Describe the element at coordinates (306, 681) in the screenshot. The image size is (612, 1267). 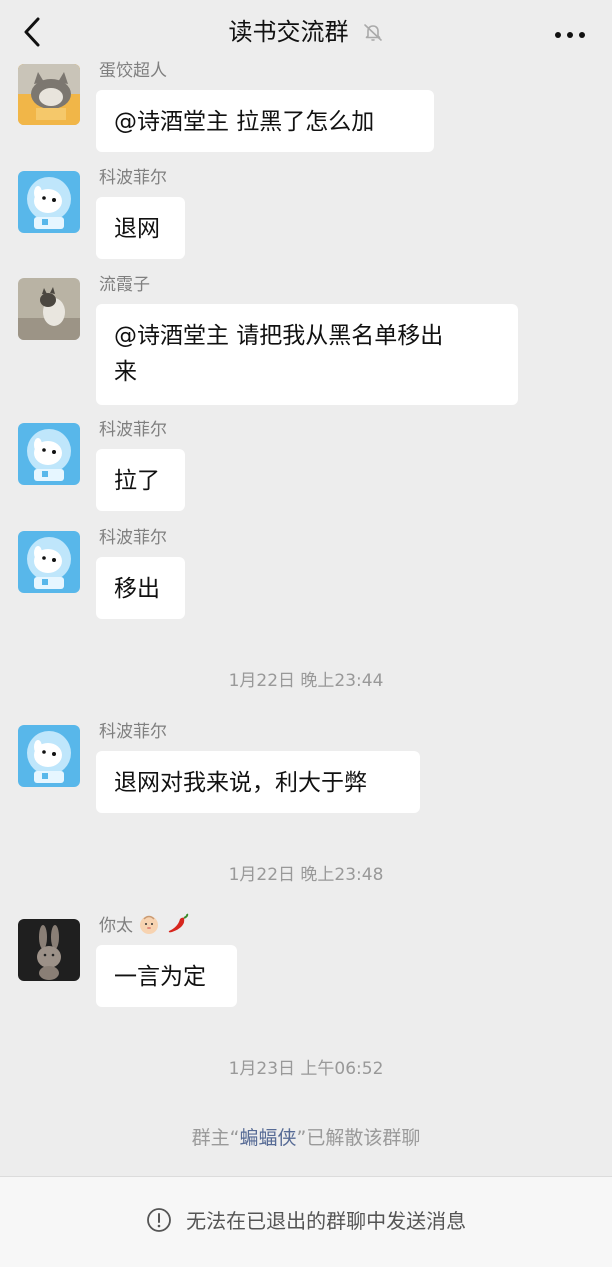
I see `timestamp: 1月22日 晚上23:44` at that location.